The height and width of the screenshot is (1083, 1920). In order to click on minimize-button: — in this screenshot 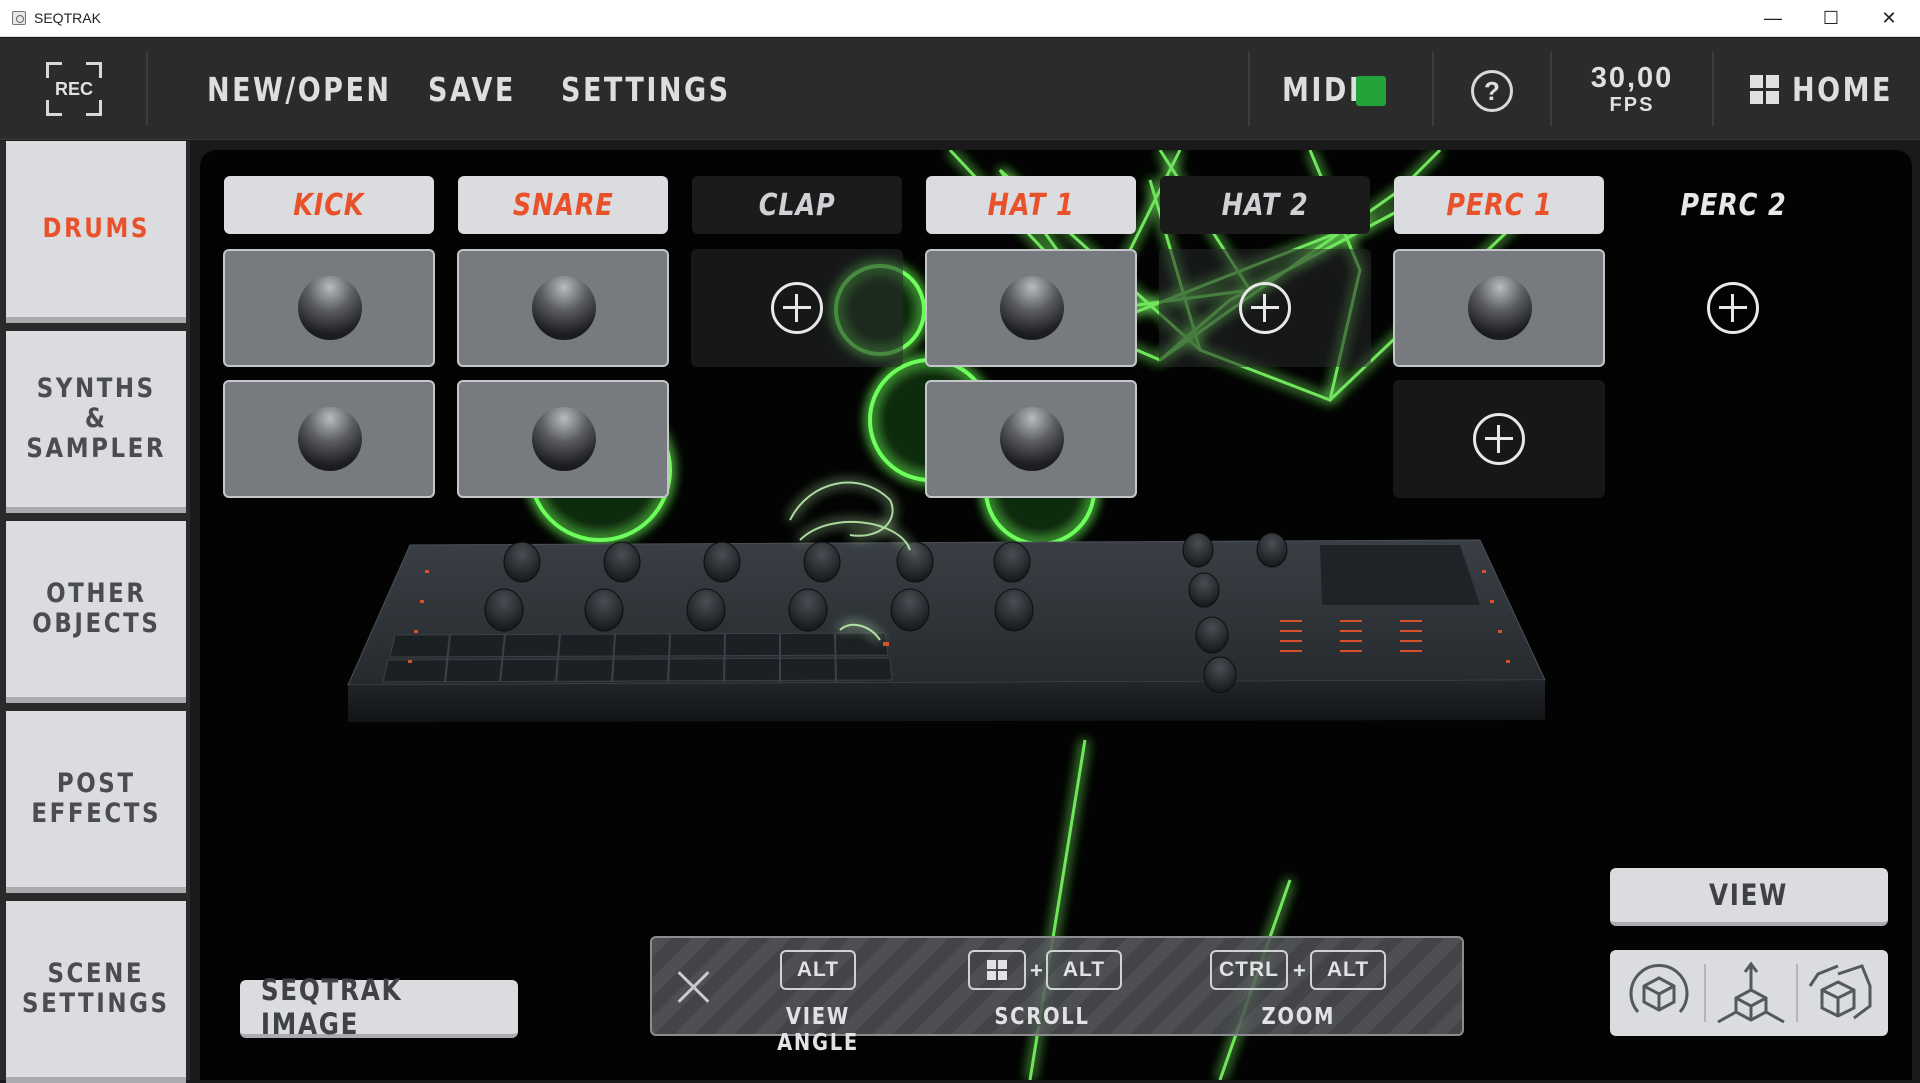, I will do `click(1773, 18)`.